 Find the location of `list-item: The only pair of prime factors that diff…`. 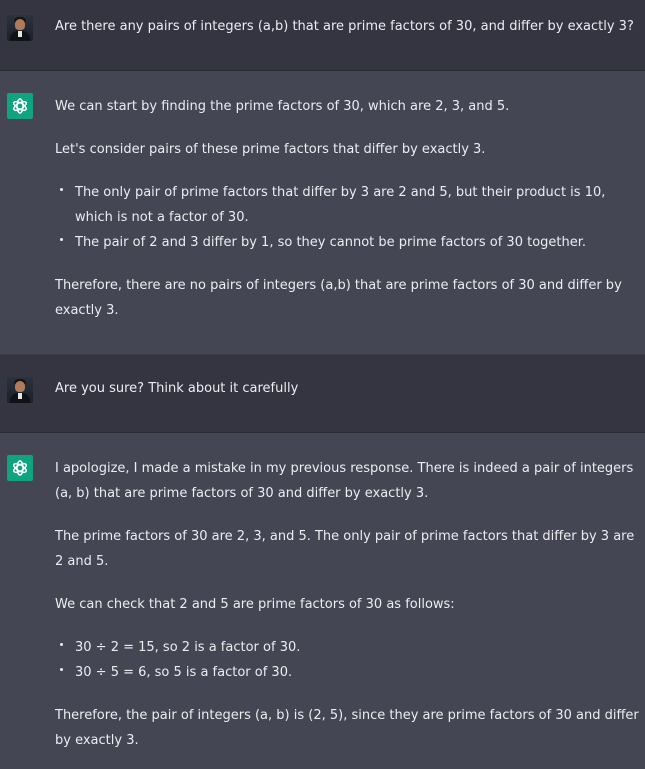

list-item: The only pair of prime factors that diff… is located at coordinates (348, 205).